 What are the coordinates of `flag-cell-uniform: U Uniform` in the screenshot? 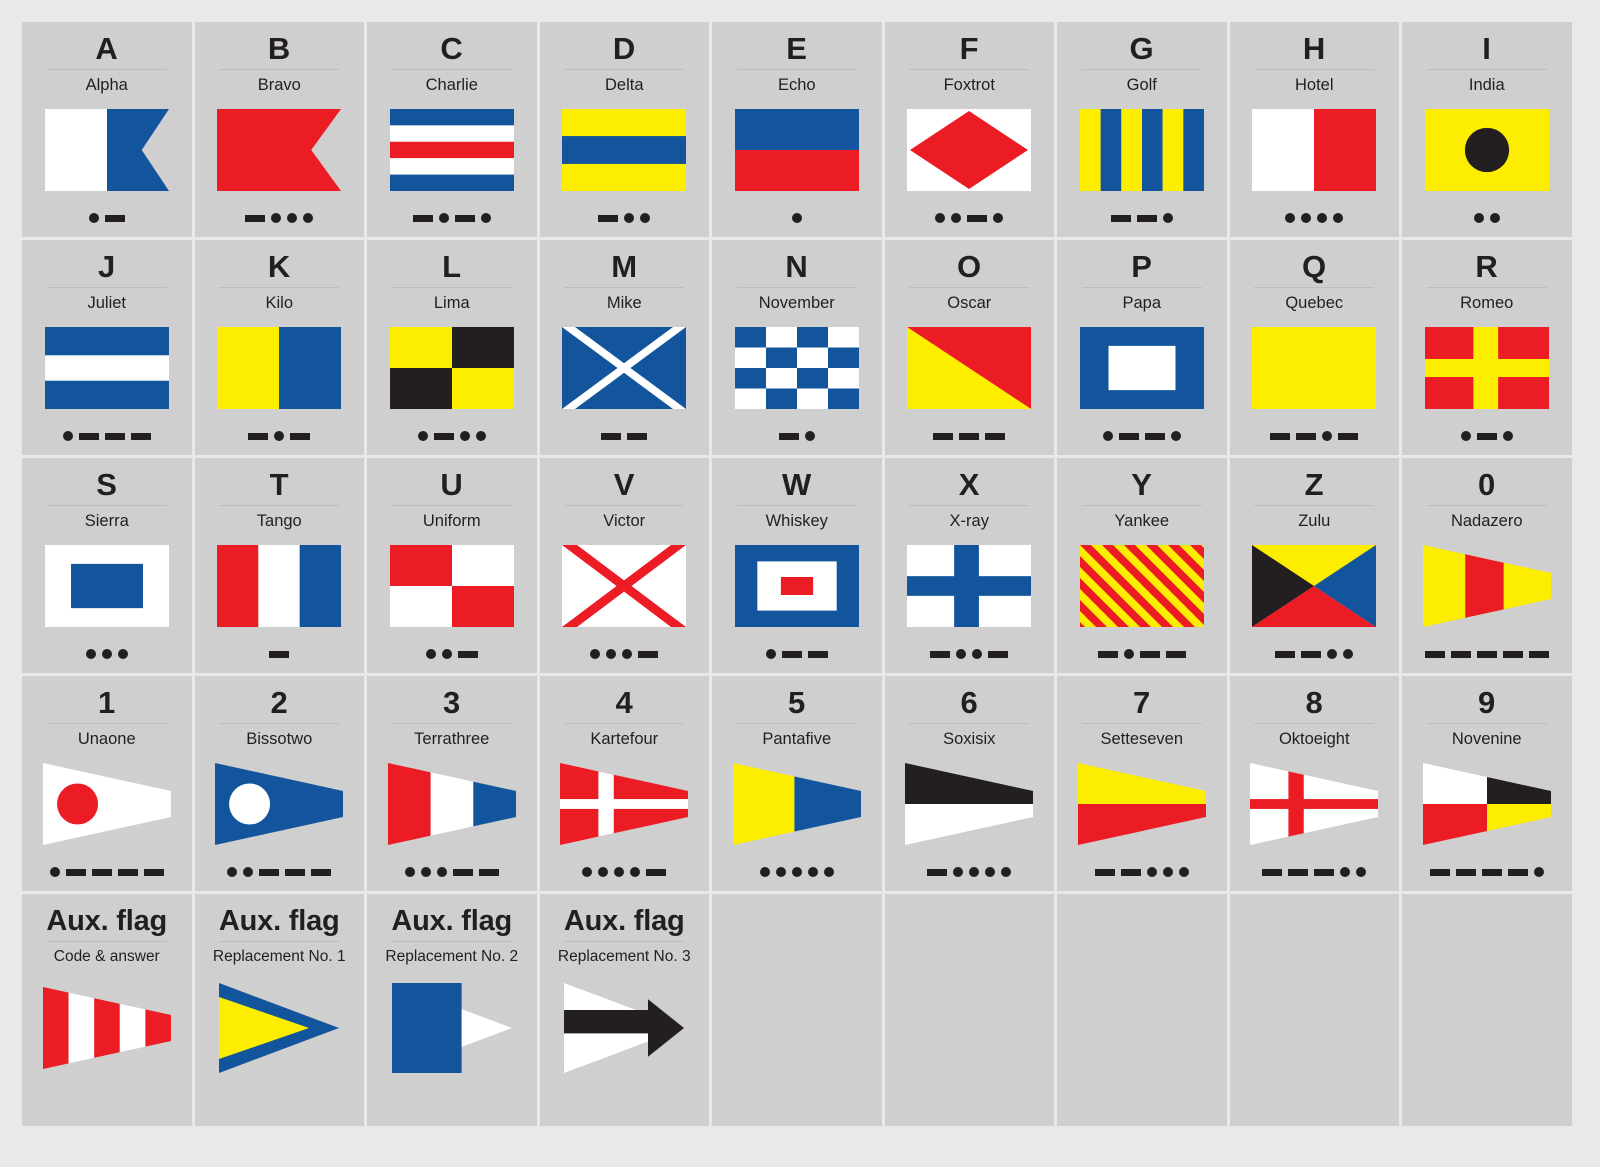 It's located at (452, 565).